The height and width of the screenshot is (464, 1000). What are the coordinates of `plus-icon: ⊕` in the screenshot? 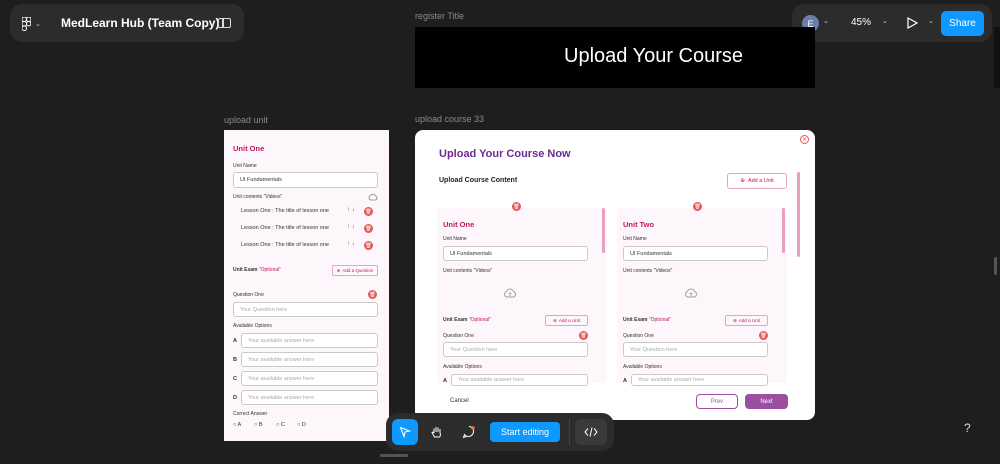 It's located at (555, 320).